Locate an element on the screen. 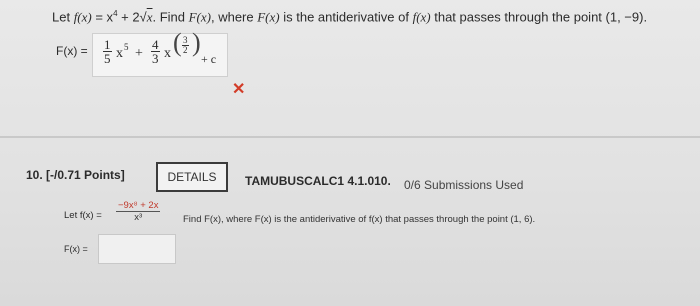  prompt-text: = x is located at coordinates (102, 17).